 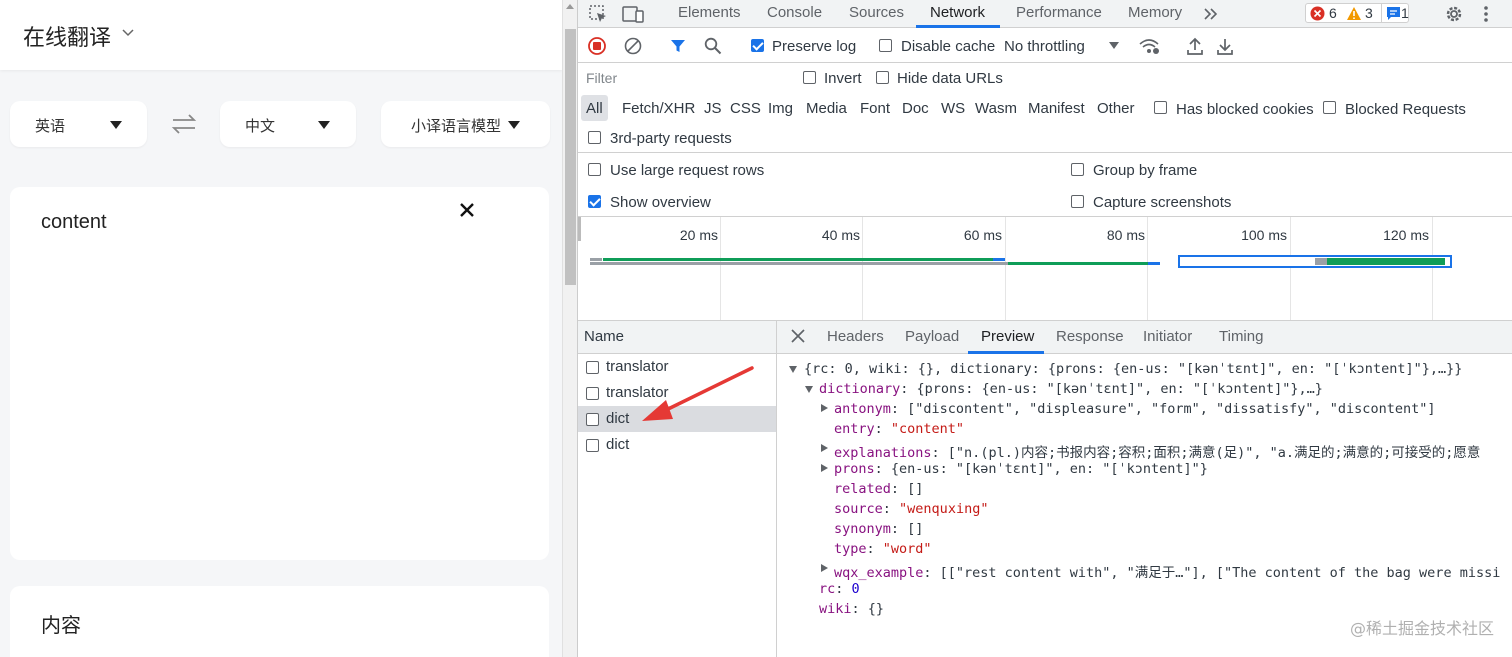 What do you see at coordinates (757, 45) in the screenshot?
I see `preserve-log-checkbox` at bounding box center [757, 45].